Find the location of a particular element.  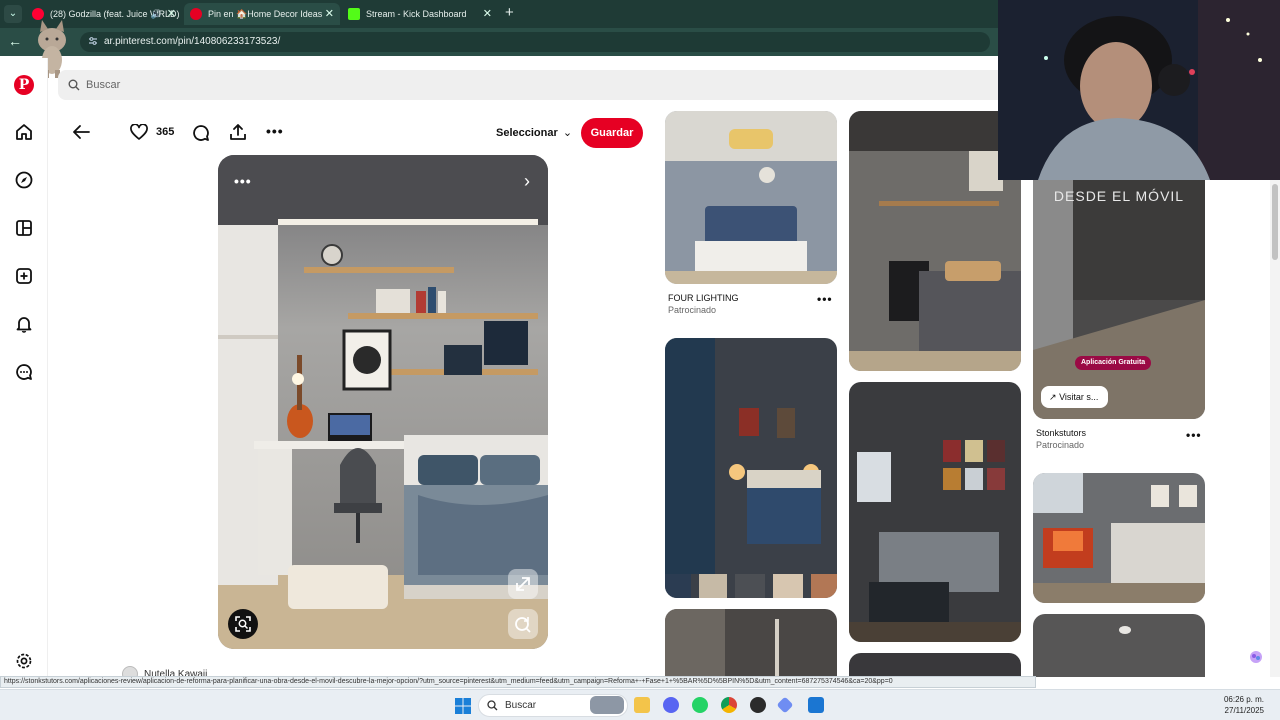

tab-kick: Stream - Kick Dashboard ✕ is located at coordinates (420, 14).